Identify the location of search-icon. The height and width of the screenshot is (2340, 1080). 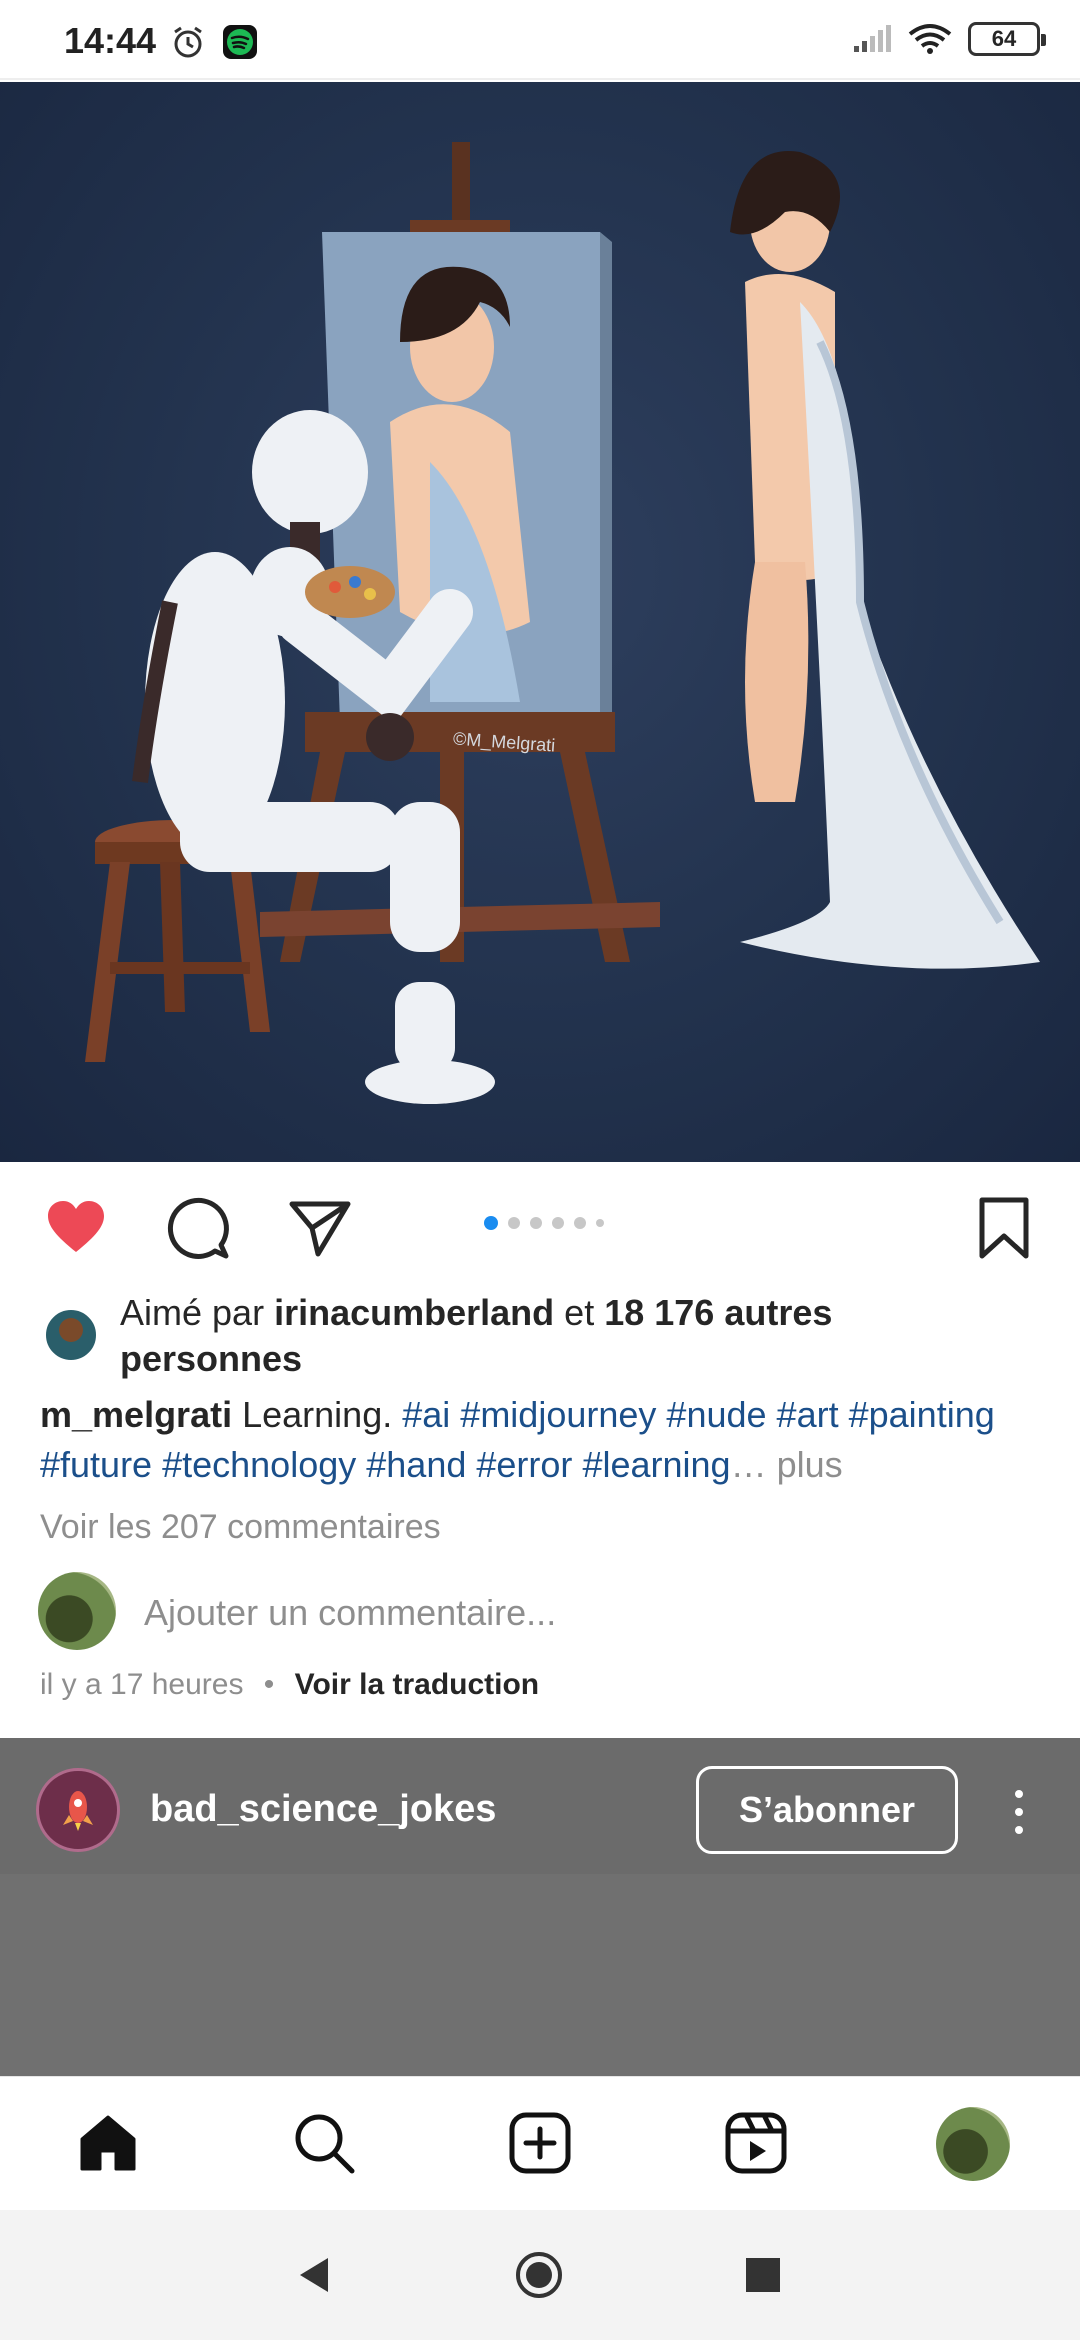
(325, 2144).